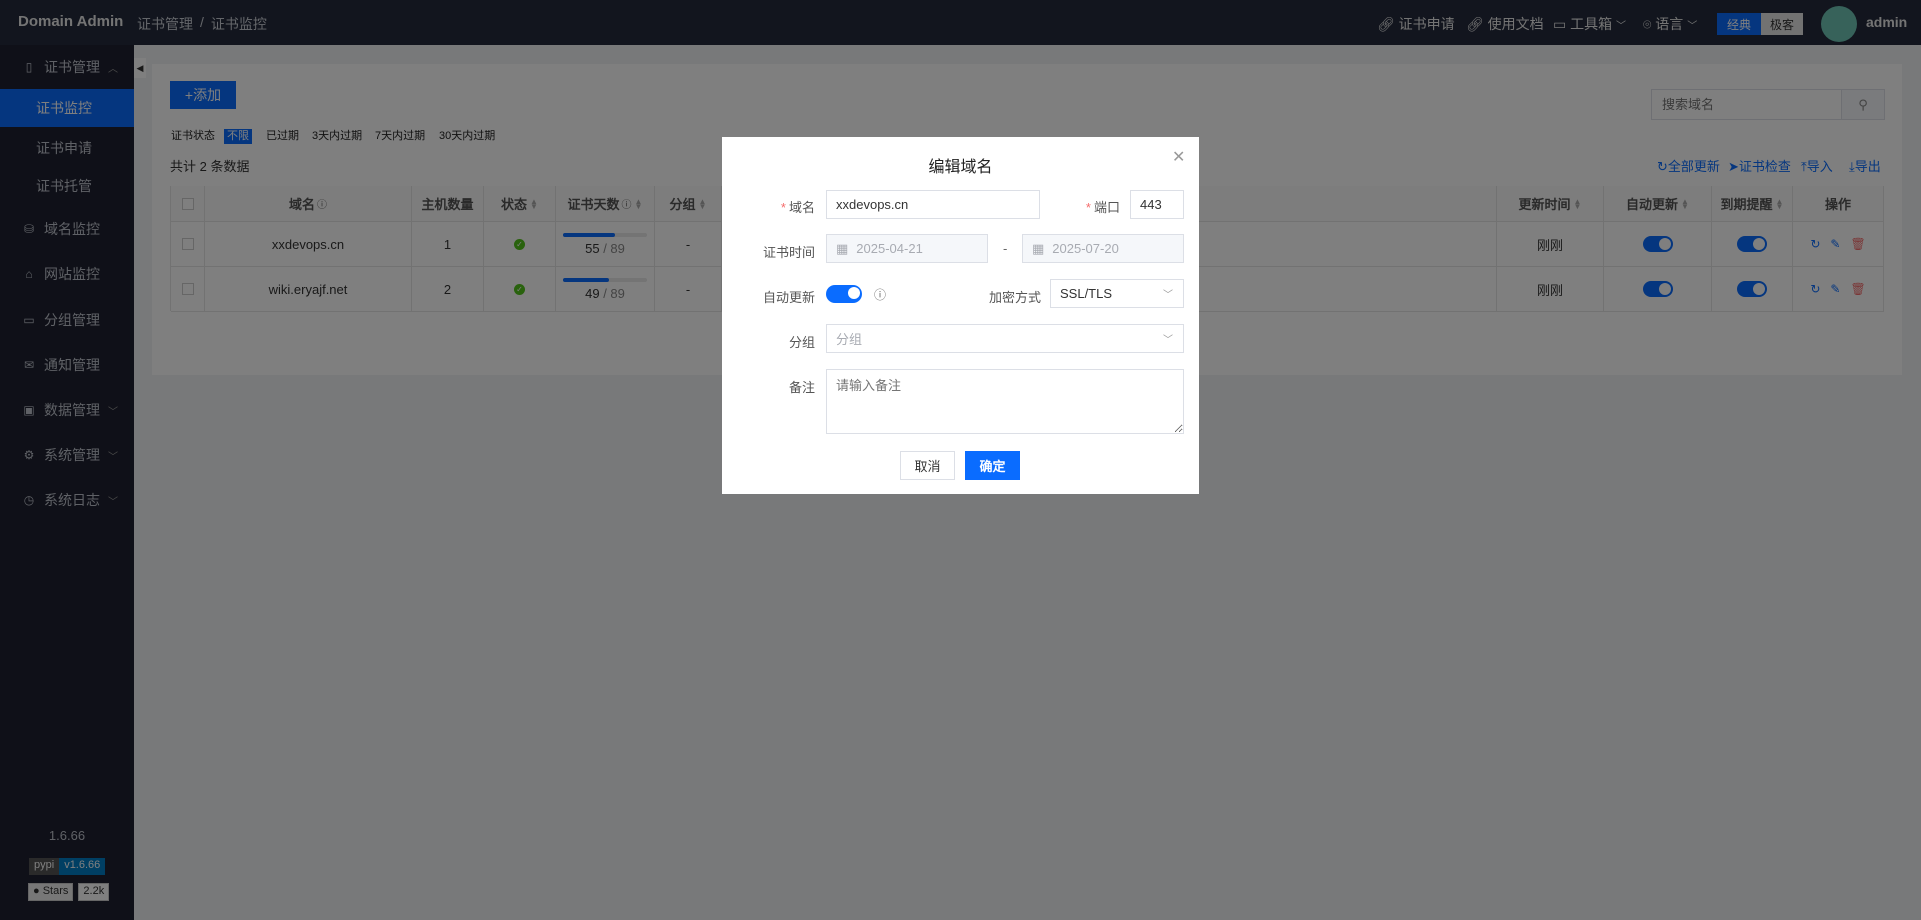 Image resolution: width=1921 pixels, height=920 pixels. Describe the element at coordinates (907, 248) in the screenshot. I see `start-date-input: ▦ 2025-04-21` at that location.